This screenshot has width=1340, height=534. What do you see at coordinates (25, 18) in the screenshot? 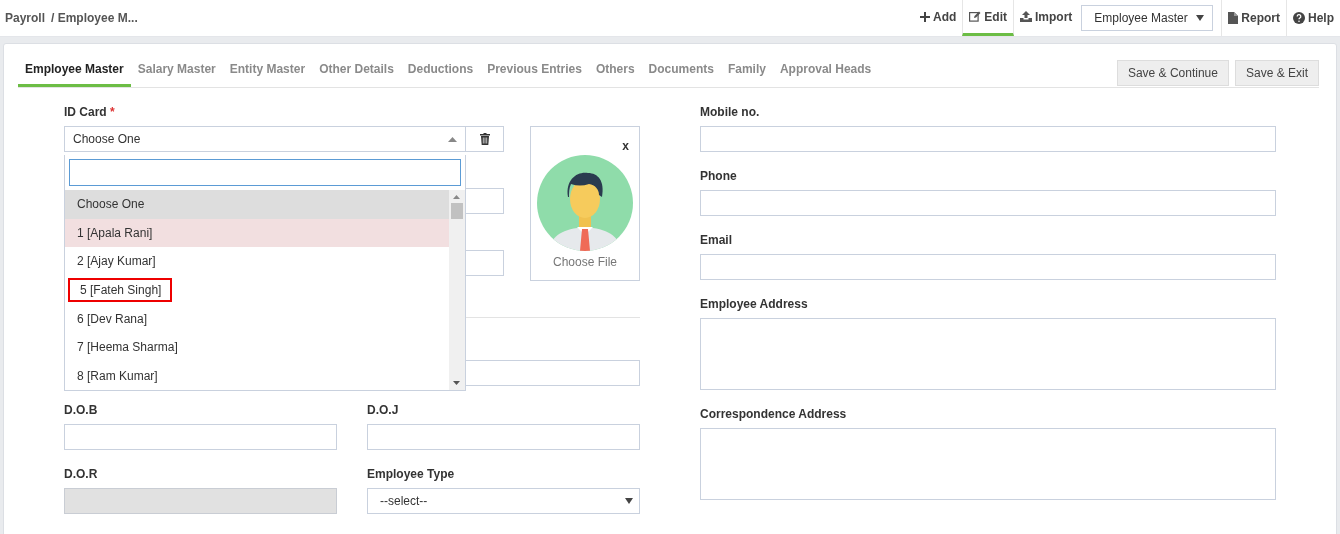
I see `breadcrumb-link: Payroll` at bounding box center [25, 18].